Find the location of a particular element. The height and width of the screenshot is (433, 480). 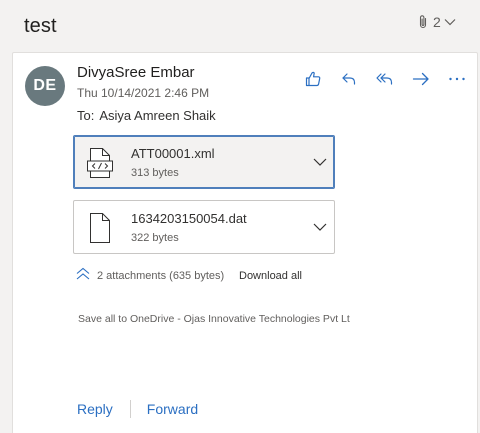

like-icon is located at coordinates (313, 79).